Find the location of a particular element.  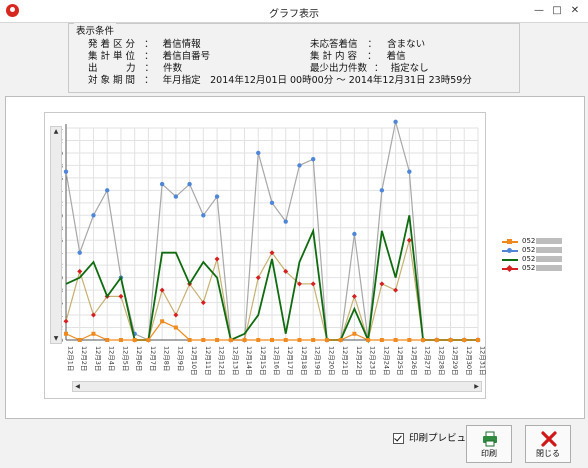

x-tick-label: 12月2日 is located at coordinates (84, 358).